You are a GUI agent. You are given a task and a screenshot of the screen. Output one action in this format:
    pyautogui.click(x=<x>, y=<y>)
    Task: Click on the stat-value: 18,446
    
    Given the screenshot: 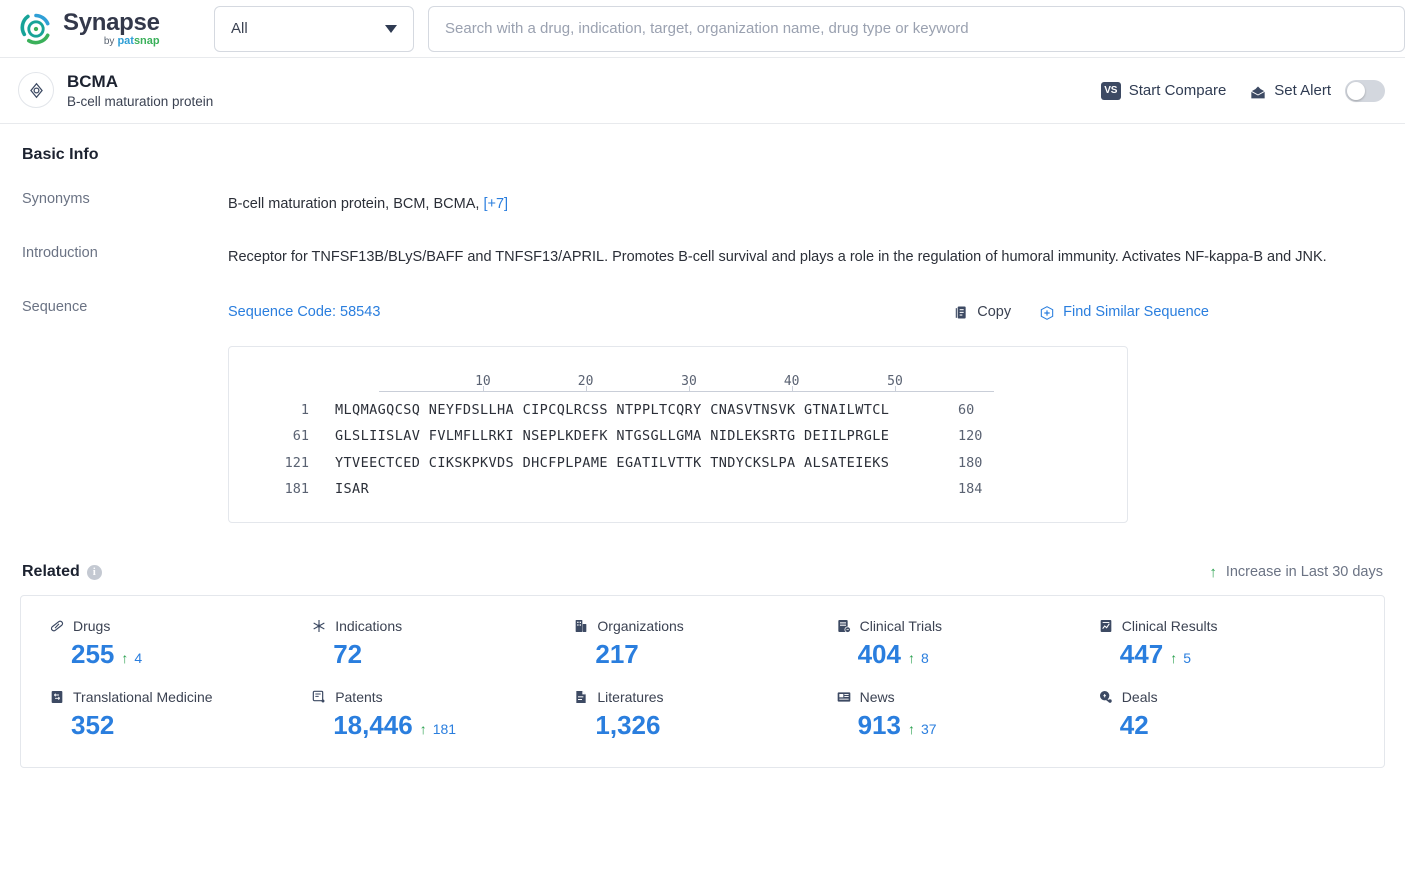 What is the action you would take?
    pyautogui.click(x=373, y=725)
    